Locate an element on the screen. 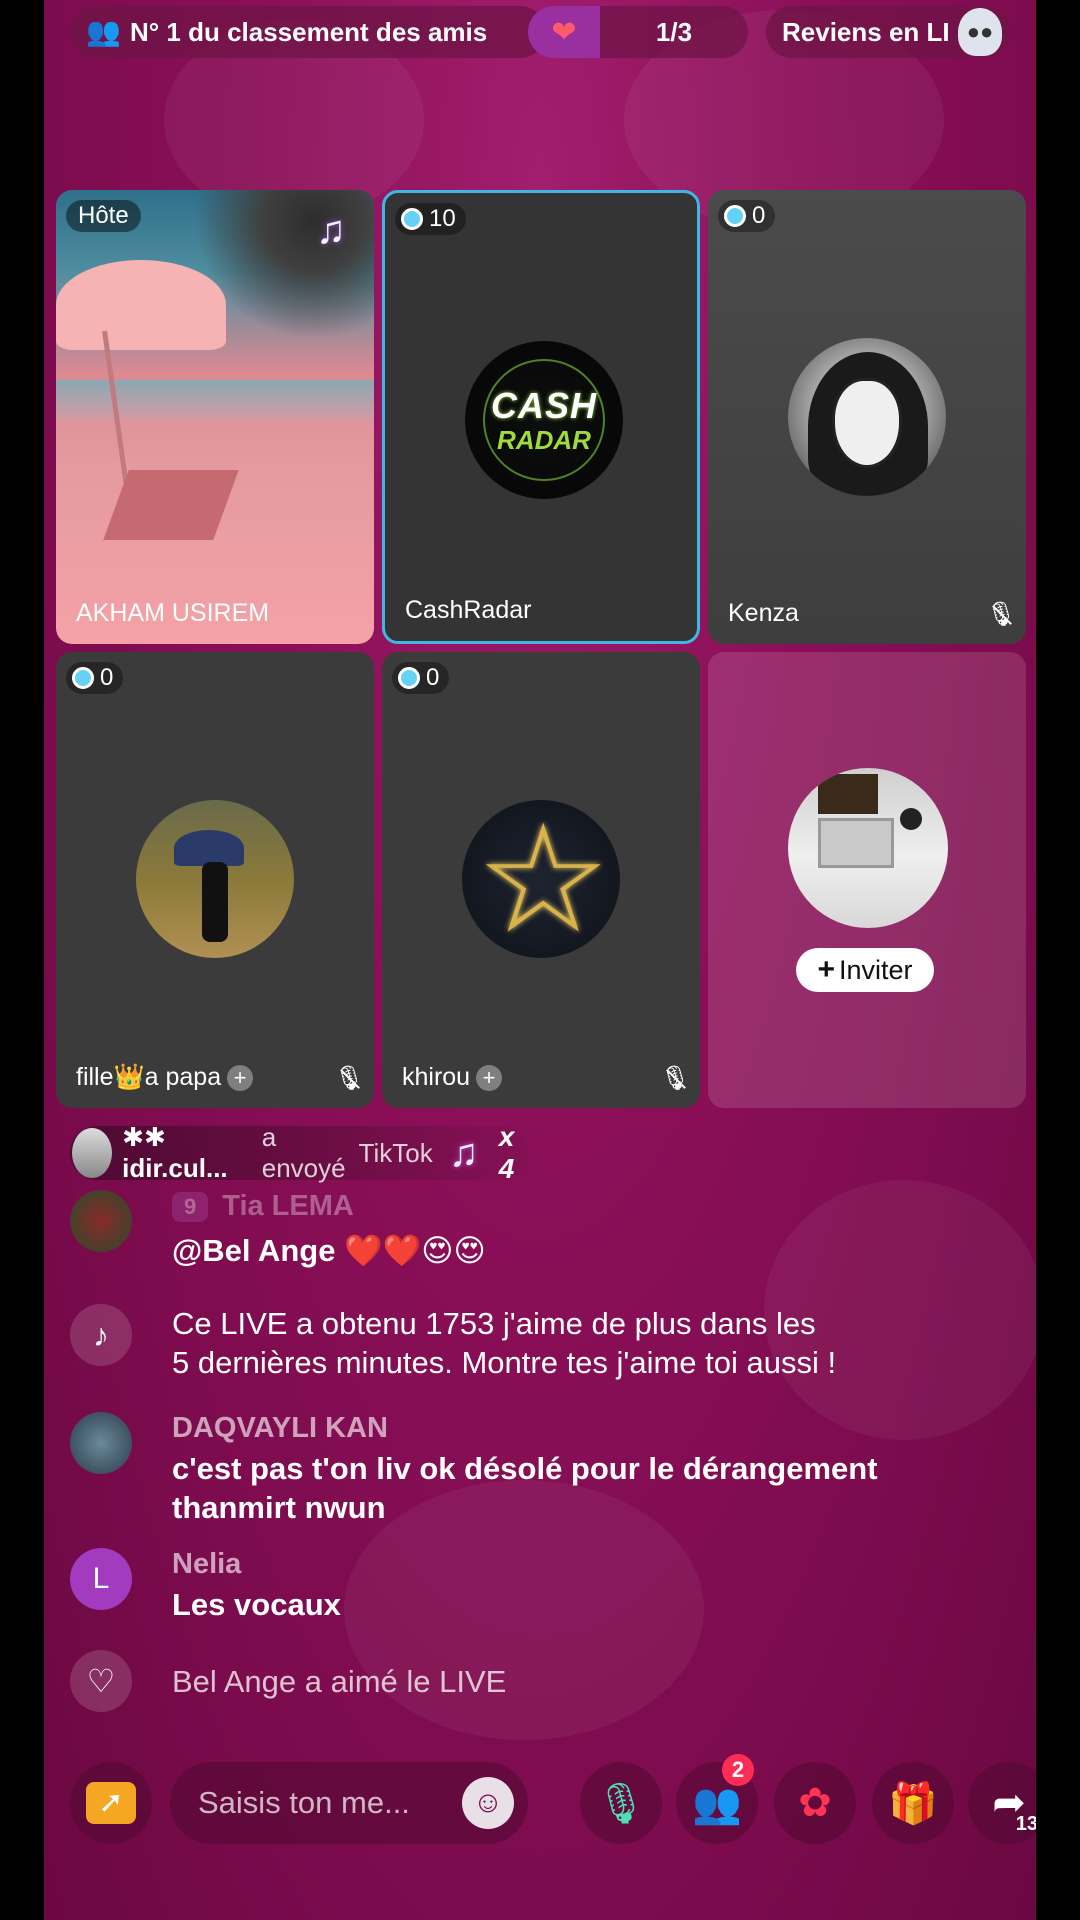  gift-icon: 🎁 is located at coordinates (913, 1803).